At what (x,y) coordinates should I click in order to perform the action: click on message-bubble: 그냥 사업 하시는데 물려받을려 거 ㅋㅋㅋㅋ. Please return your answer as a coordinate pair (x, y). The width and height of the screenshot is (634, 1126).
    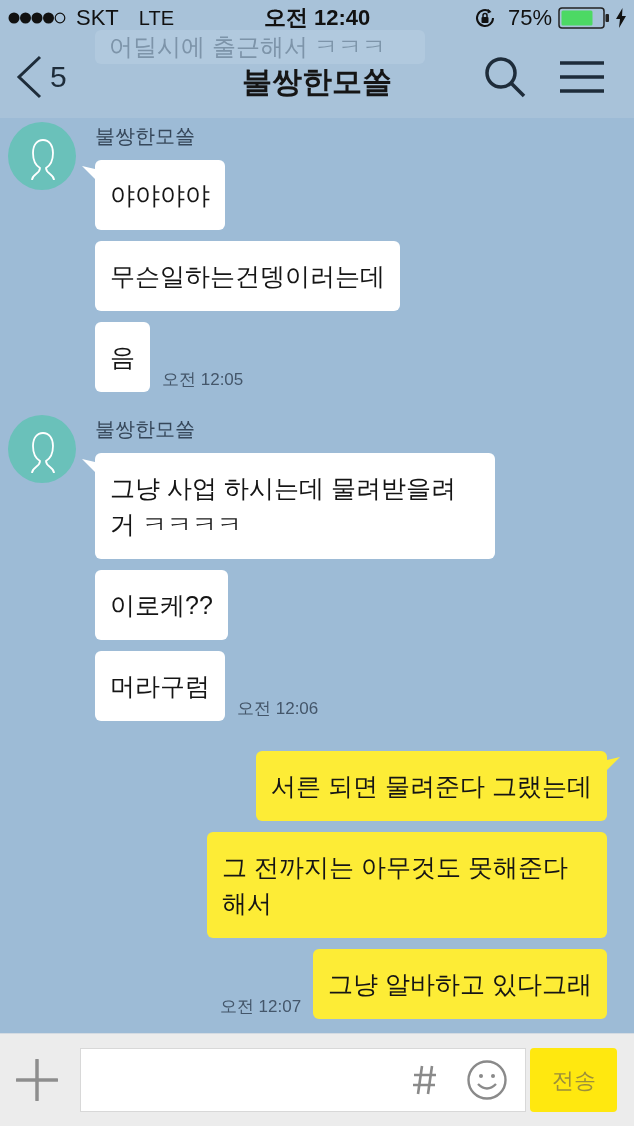
    Looking at the image, I should click on (295, 506).